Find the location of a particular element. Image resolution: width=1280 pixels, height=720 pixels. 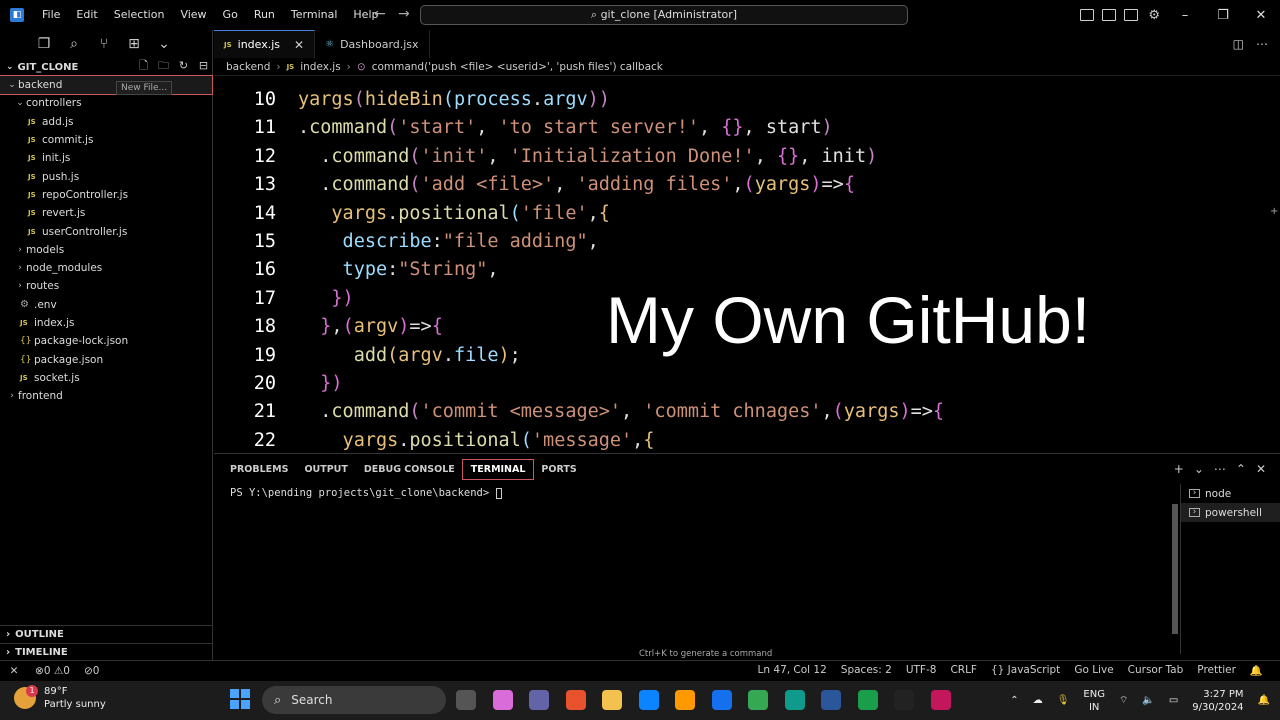

battery-icon: ▭ is located at coordinates (1173, 700).